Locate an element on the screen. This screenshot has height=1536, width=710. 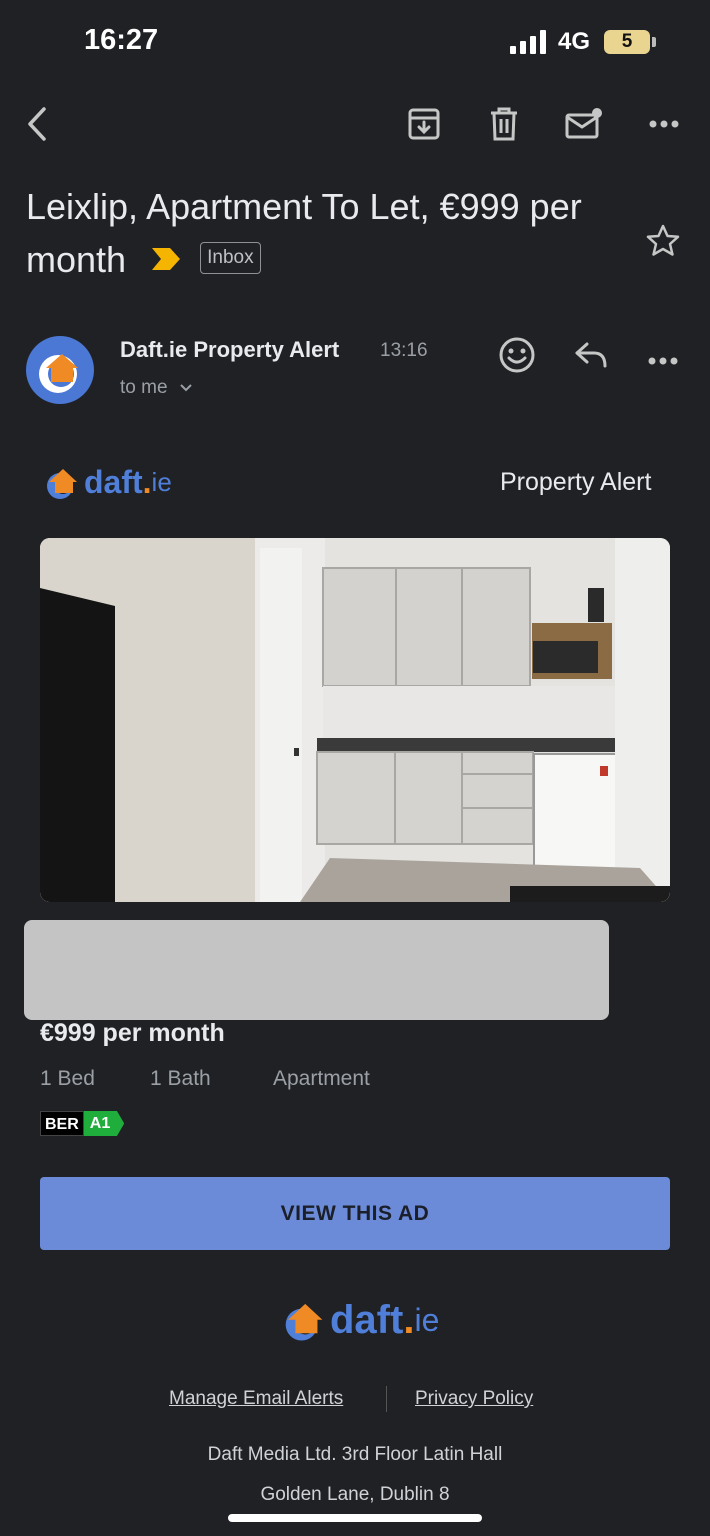
ber-rating: A1 is located at coordinates (104, 1123).